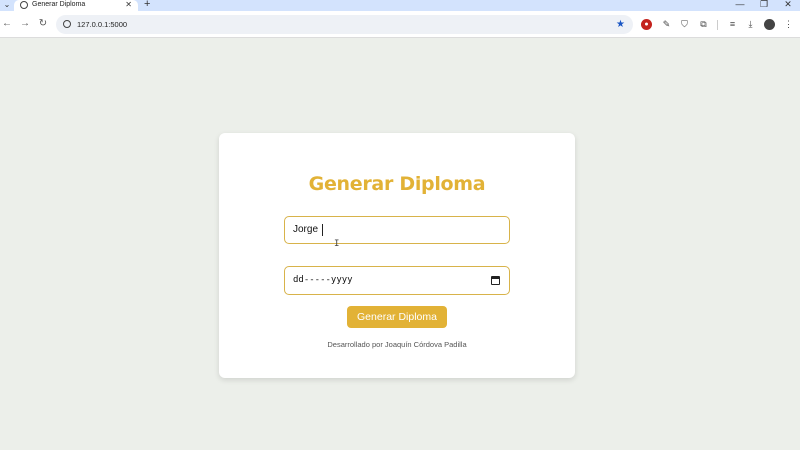  Describe the element at coordinates (7, 5) in the screenshot. I see `tab-search-icon: ⌄` at that location.